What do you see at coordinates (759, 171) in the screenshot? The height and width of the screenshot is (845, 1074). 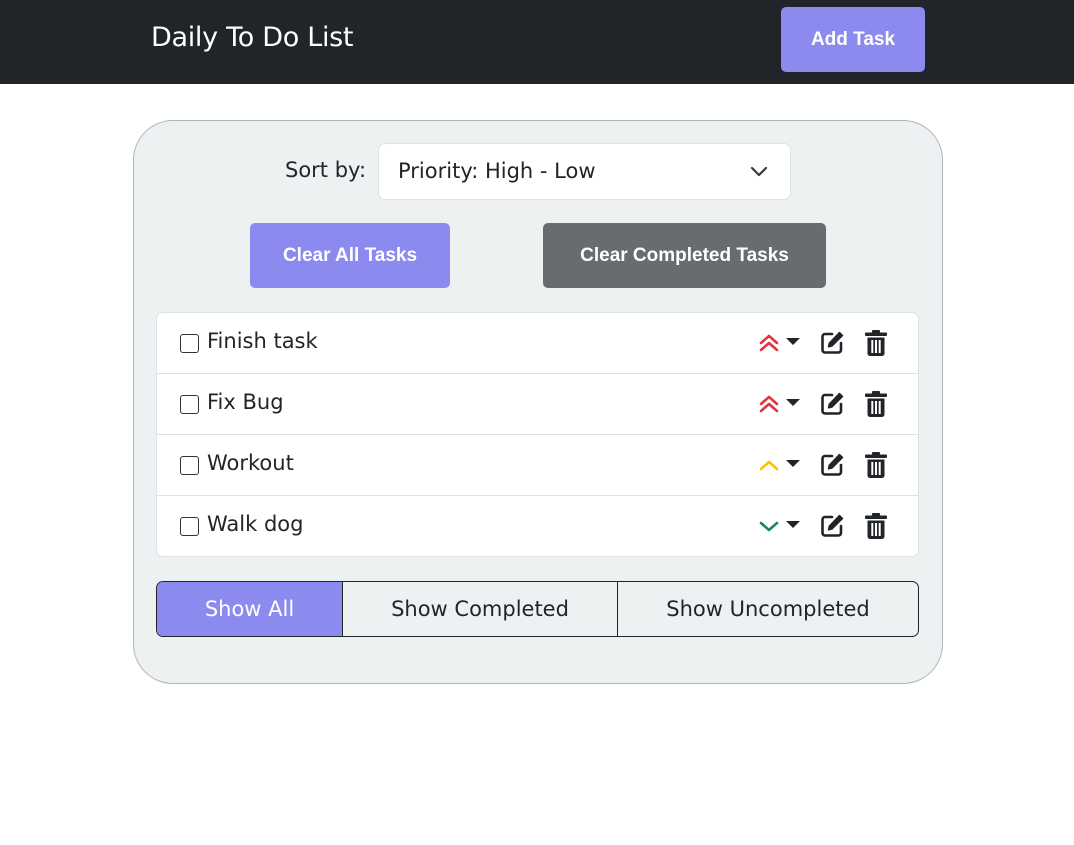 I see `chevron-down-icon` at bounding box center [759, 171].